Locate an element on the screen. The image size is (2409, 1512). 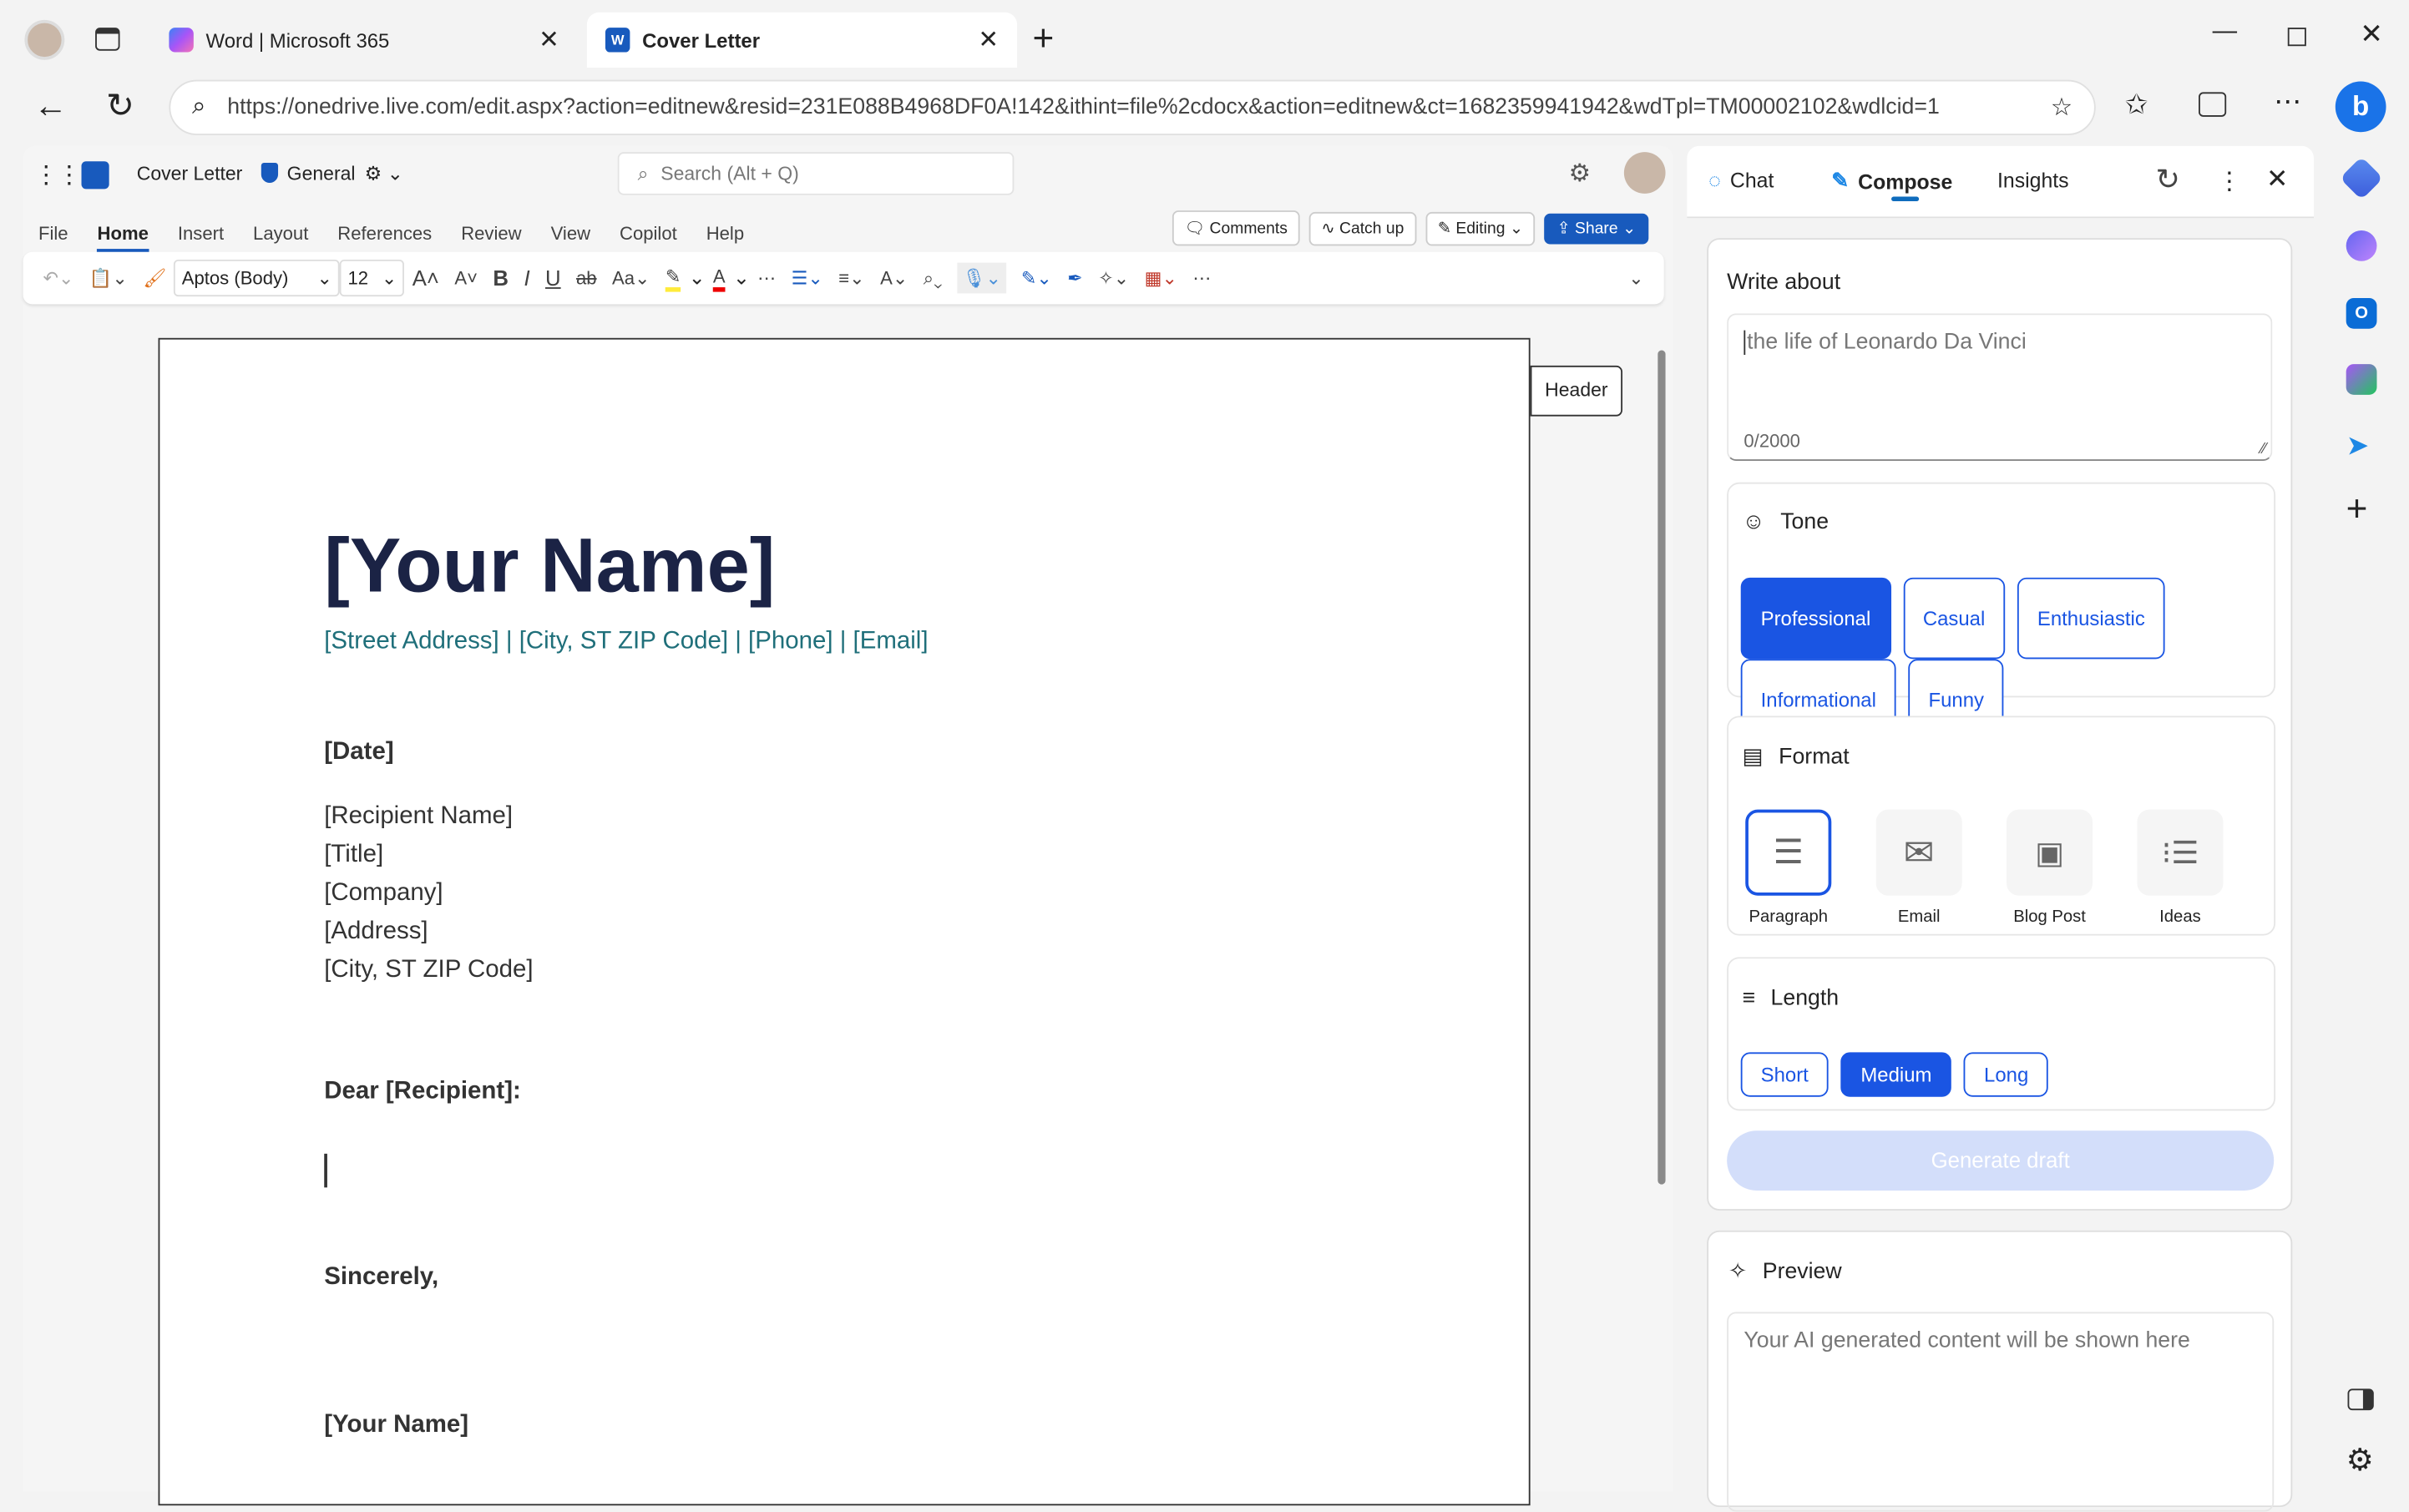
vertical-scrollbar is located at coordinates (1662, 767).